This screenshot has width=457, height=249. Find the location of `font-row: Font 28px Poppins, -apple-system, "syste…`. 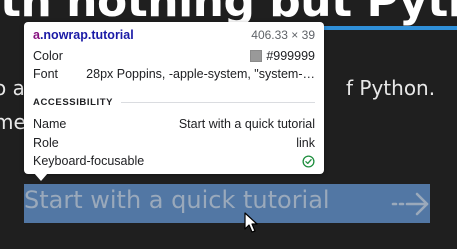

font-row: Font 28px Poppins, -apple-system, "syste… is located at coordinates (174, 74).